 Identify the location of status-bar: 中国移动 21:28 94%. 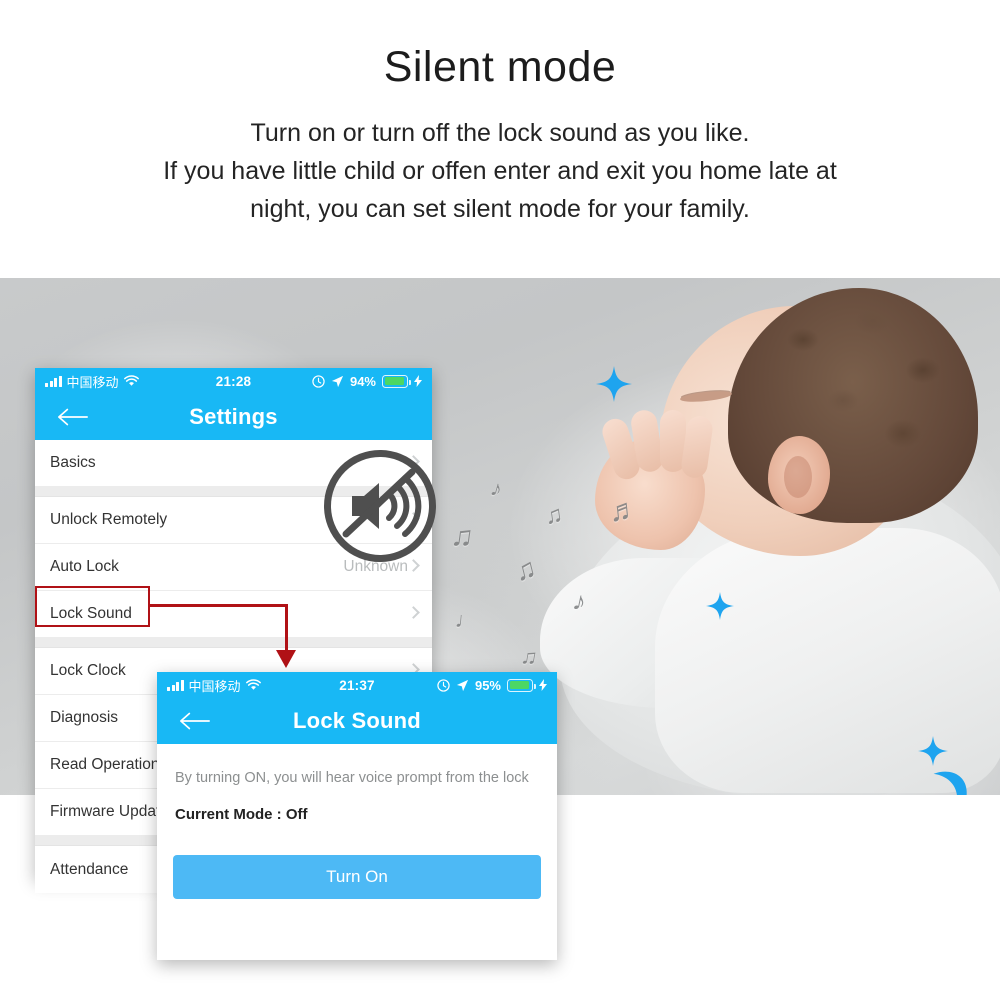
(233, 381).